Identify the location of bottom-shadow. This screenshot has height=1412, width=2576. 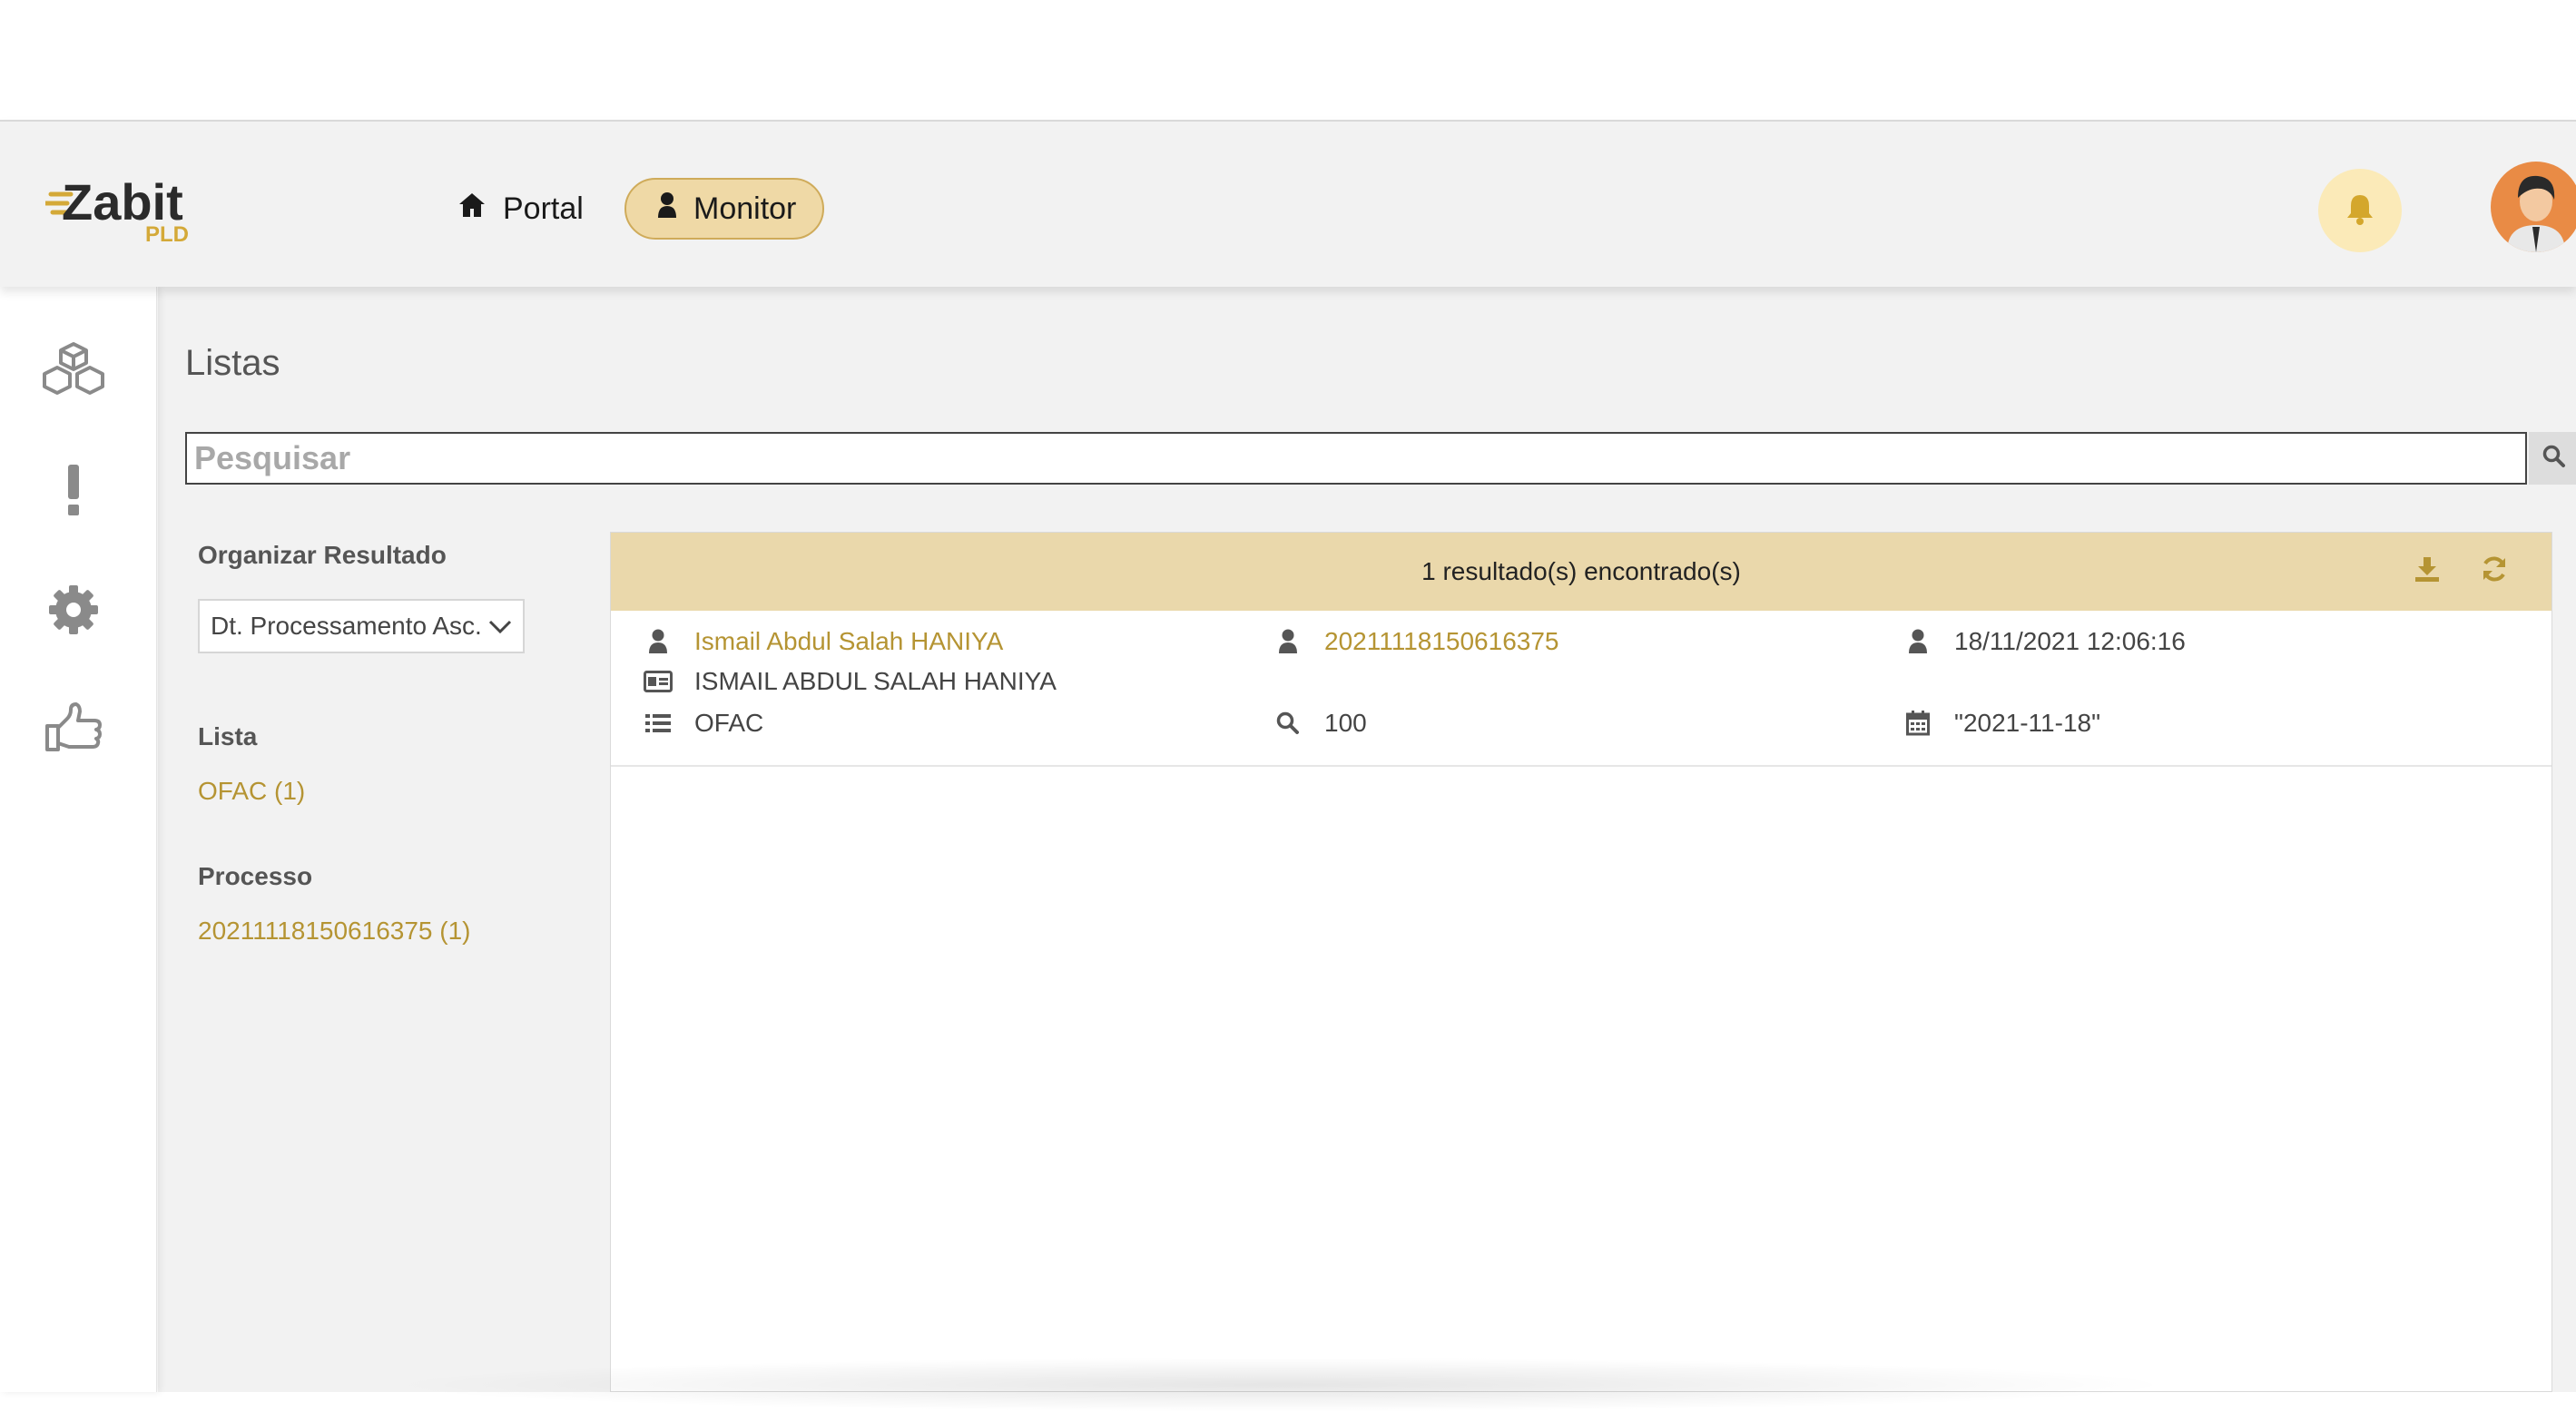
(1279, 1385).